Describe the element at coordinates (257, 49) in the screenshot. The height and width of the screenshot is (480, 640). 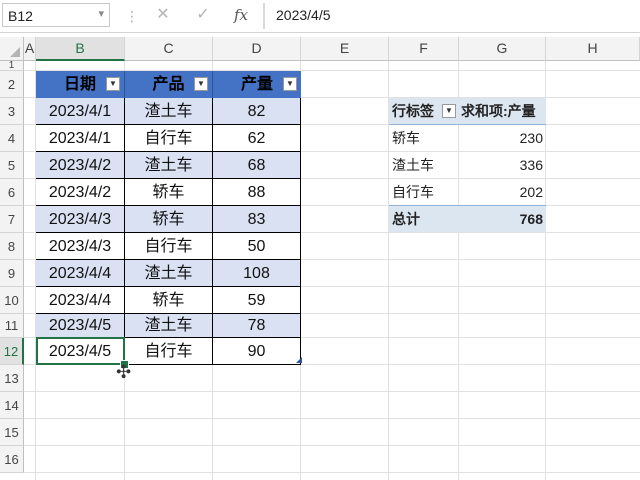
I see `column-header-d: D` at that location.